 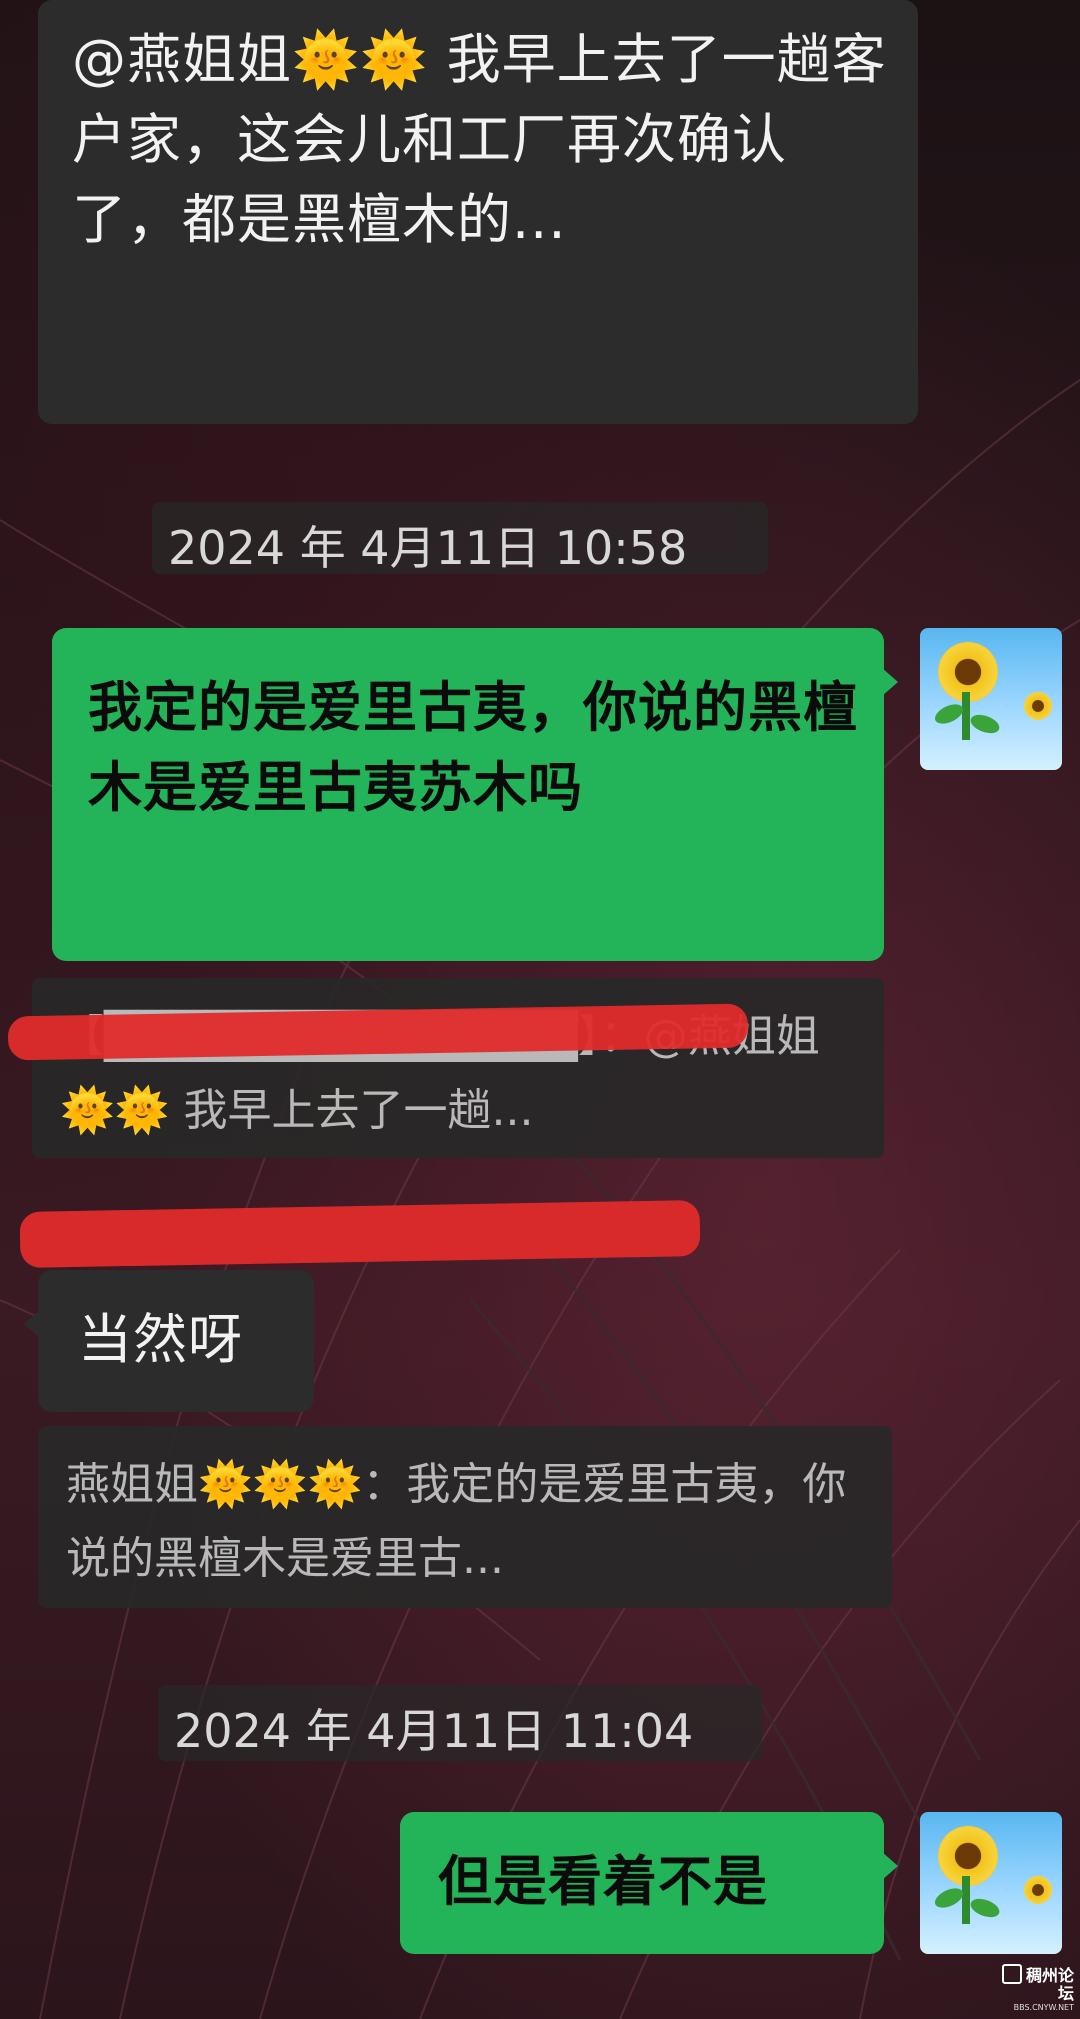 What do you see at coordinates (360, 1234) in the screenshot?
I see `redaction-mark` at bounding box center [360, 1234].